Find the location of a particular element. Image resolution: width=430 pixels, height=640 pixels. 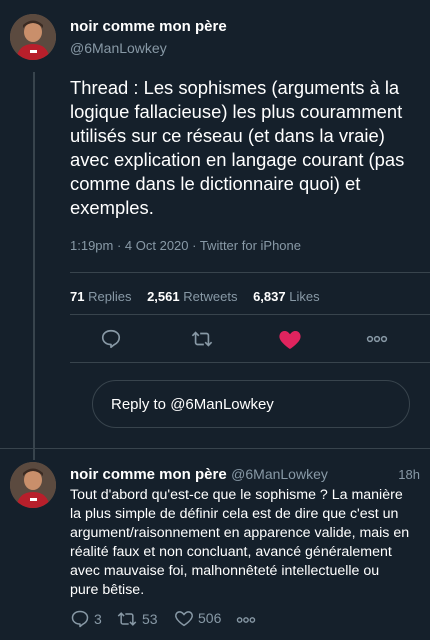

likes-count: 6,837 is located at coordinates (269, 296).